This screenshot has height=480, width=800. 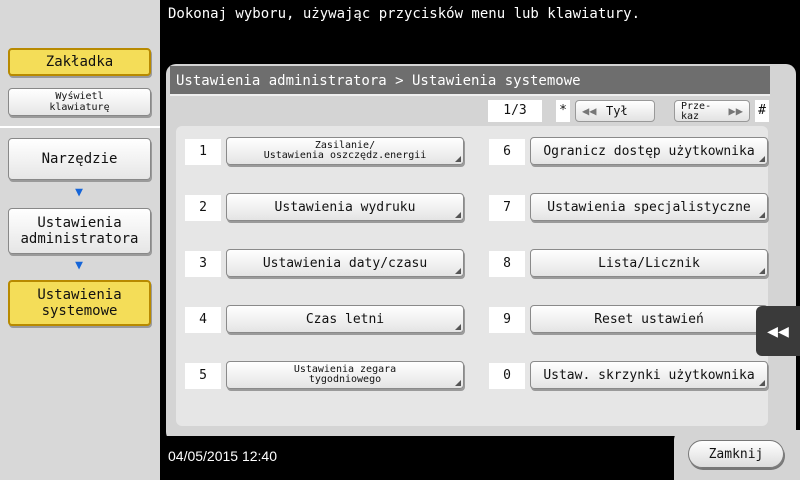 I want to click on close-label: Zamknij, so click(x=736, y=454).